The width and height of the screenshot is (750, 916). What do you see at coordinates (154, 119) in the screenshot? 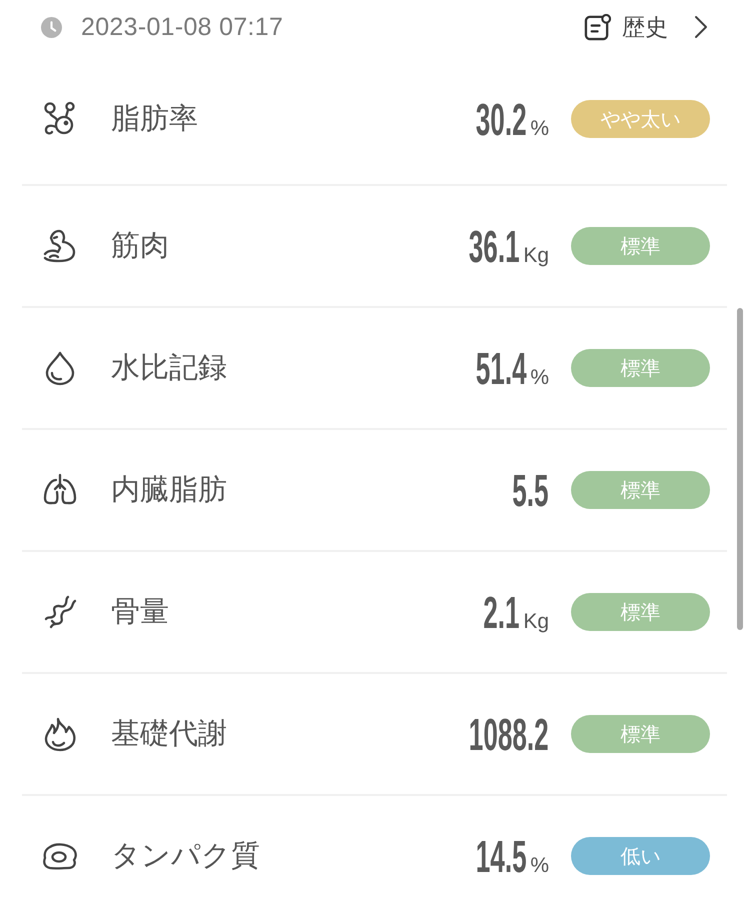
I see `metric-label: 脂肪率` at bounding box center [154, 119].